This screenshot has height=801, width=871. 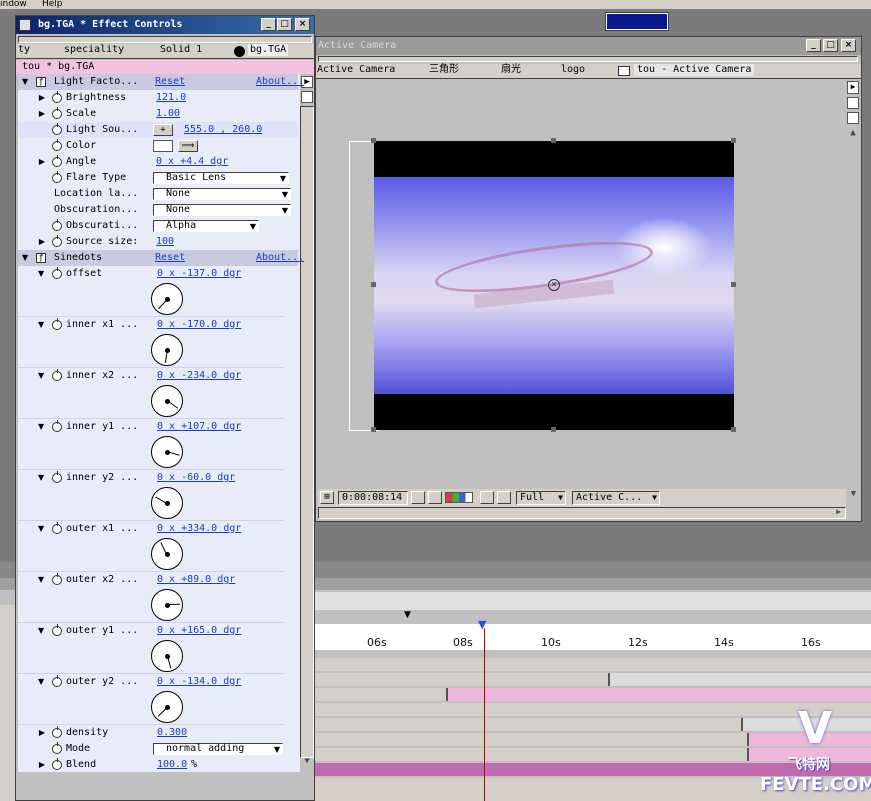 I want to click on timecode-display: 0:00:08:14, so click(x=373, y=498).